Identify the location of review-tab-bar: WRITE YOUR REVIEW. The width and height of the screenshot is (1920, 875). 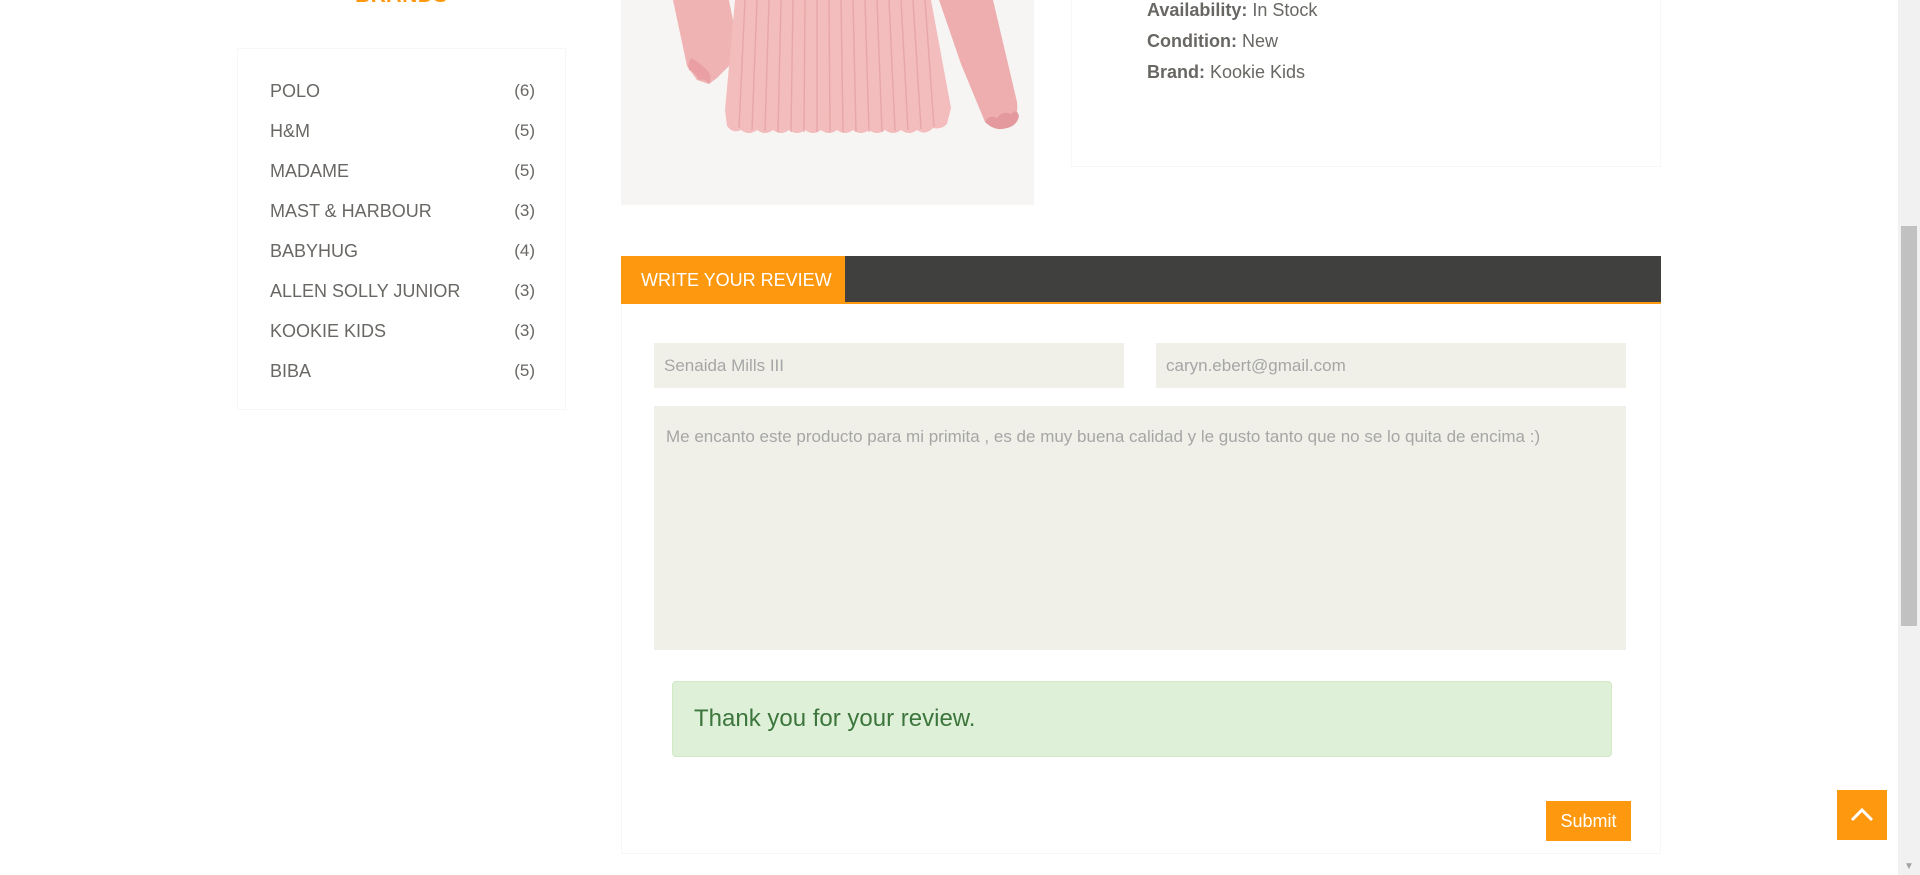
(1141, 280).